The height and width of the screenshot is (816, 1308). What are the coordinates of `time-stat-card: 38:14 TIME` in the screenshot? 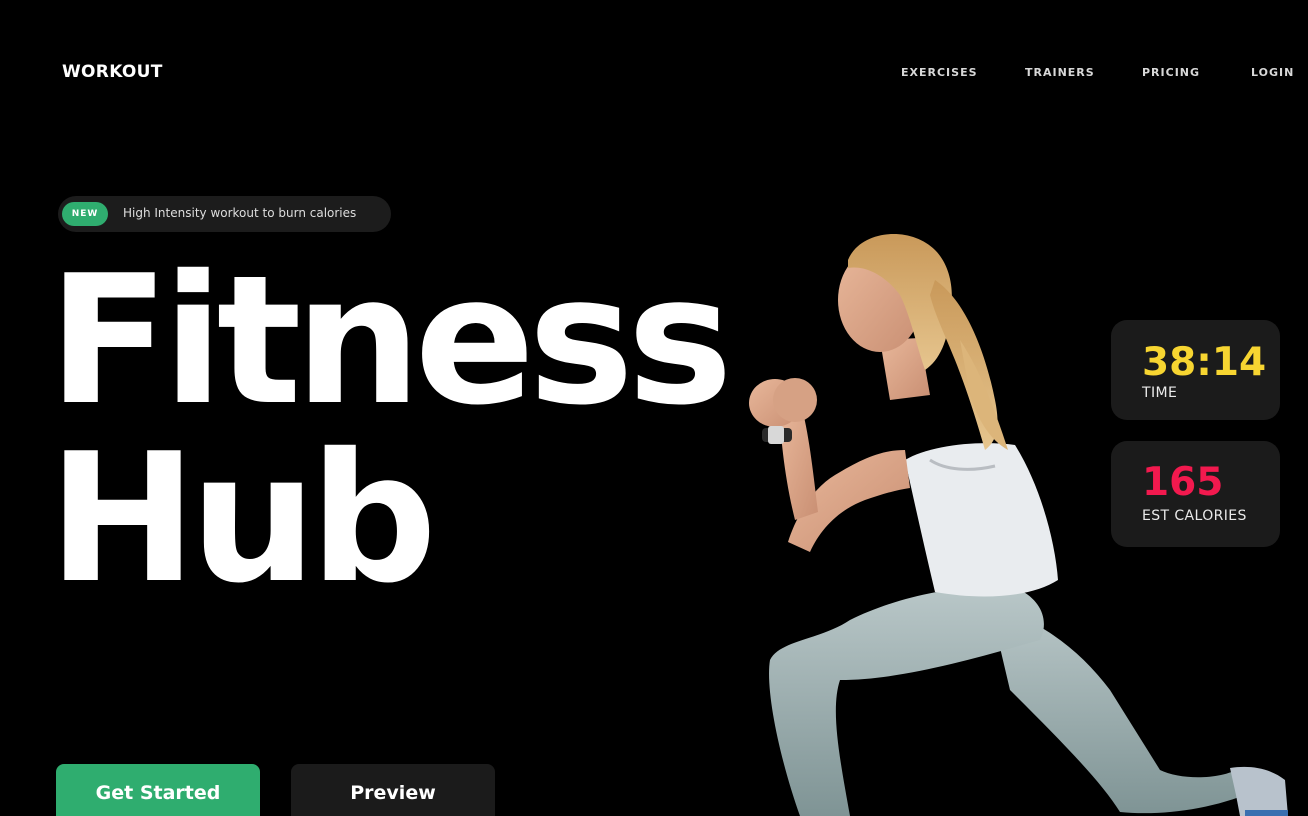 It's located at (1195, 370).